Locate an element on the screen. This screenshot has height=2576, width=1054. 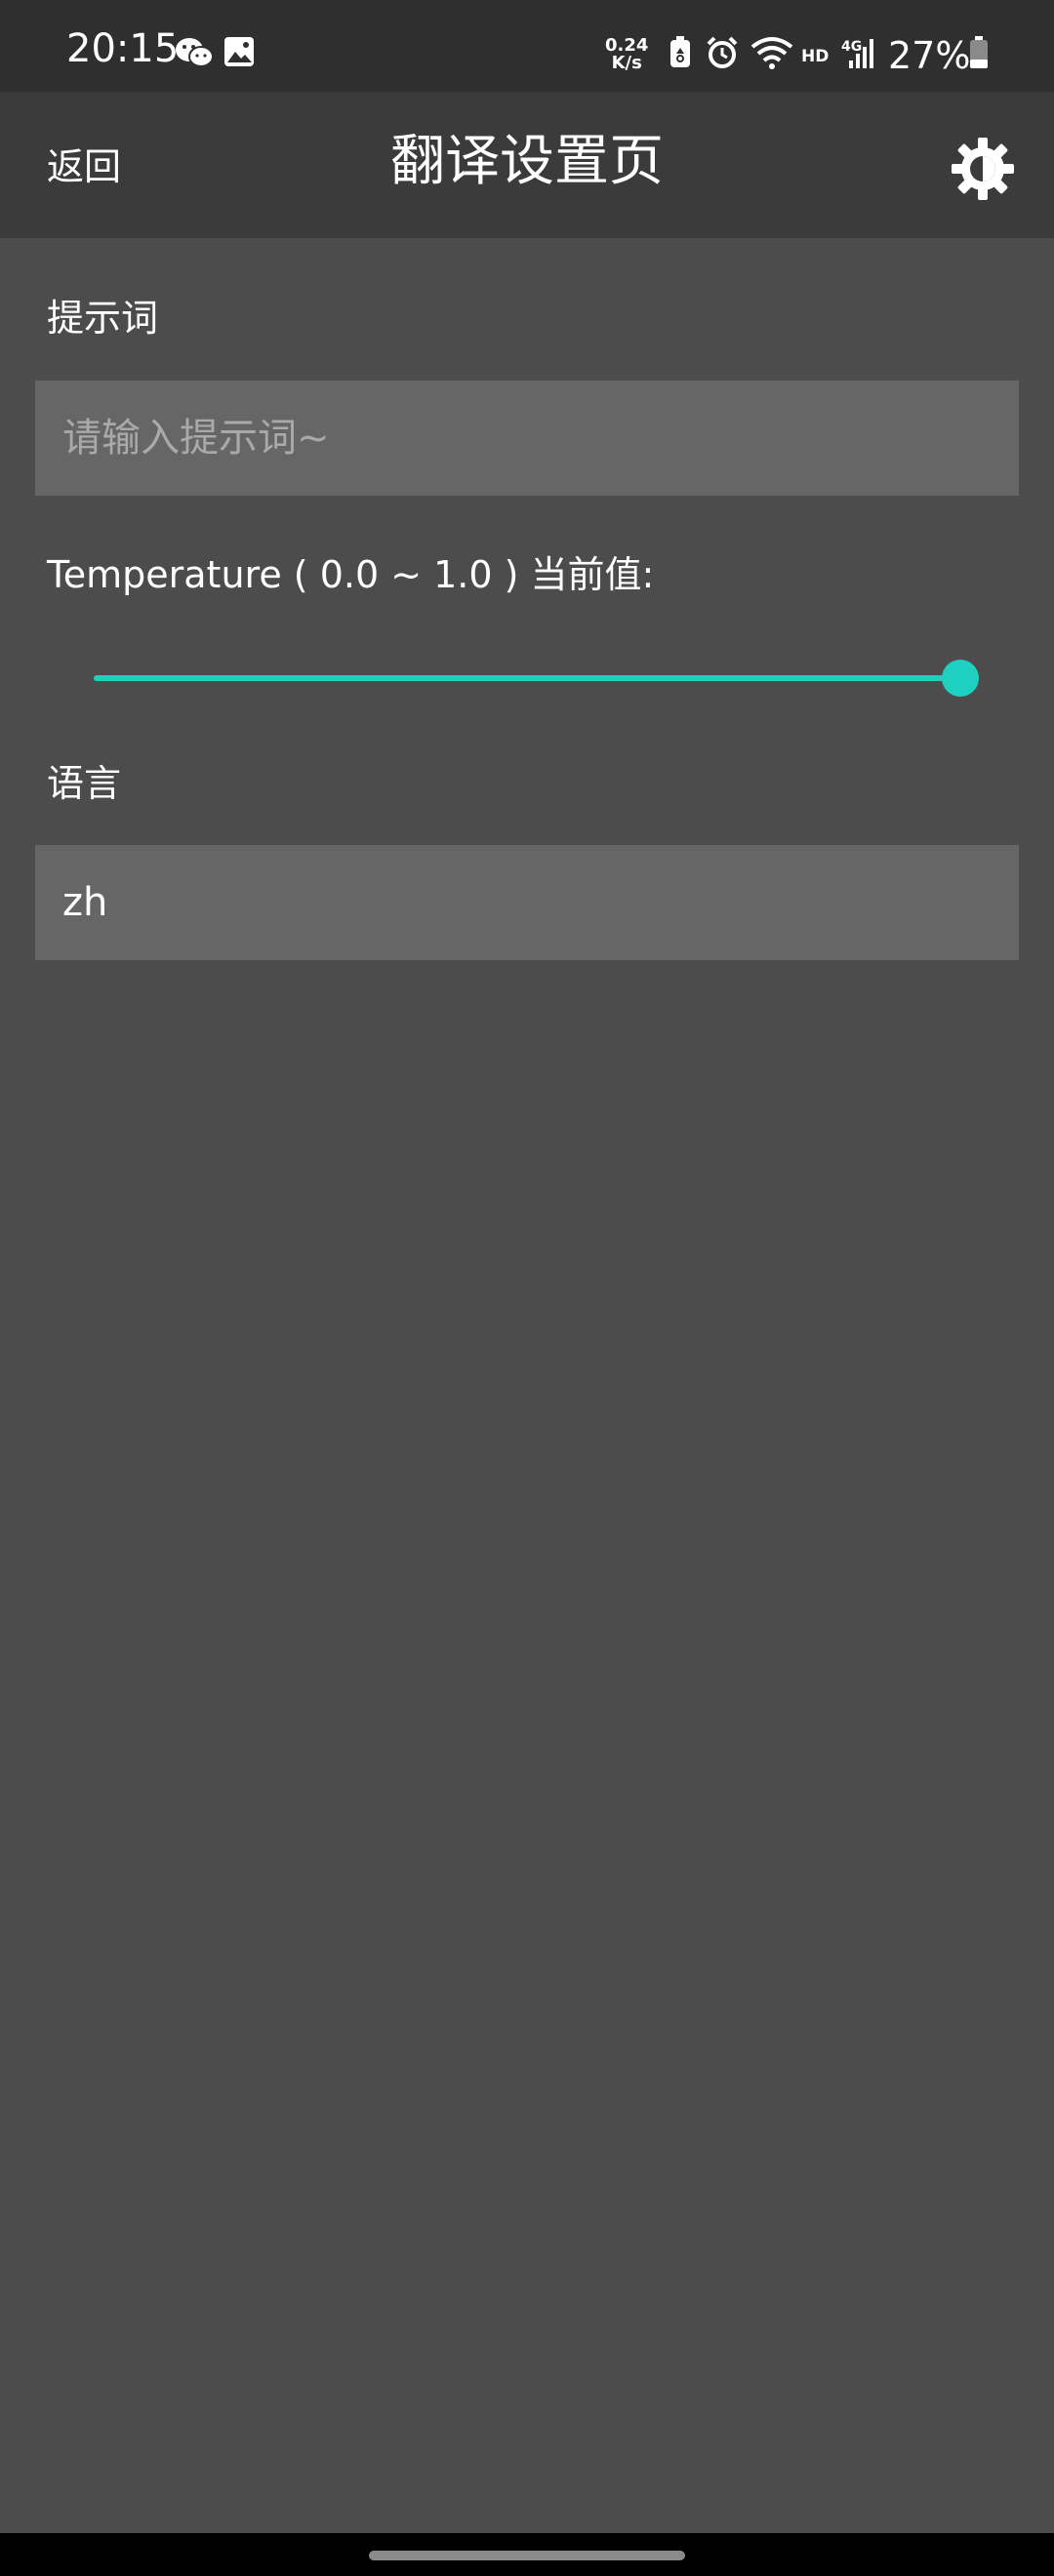
slider-thumb is located at coordinates (960, 678).